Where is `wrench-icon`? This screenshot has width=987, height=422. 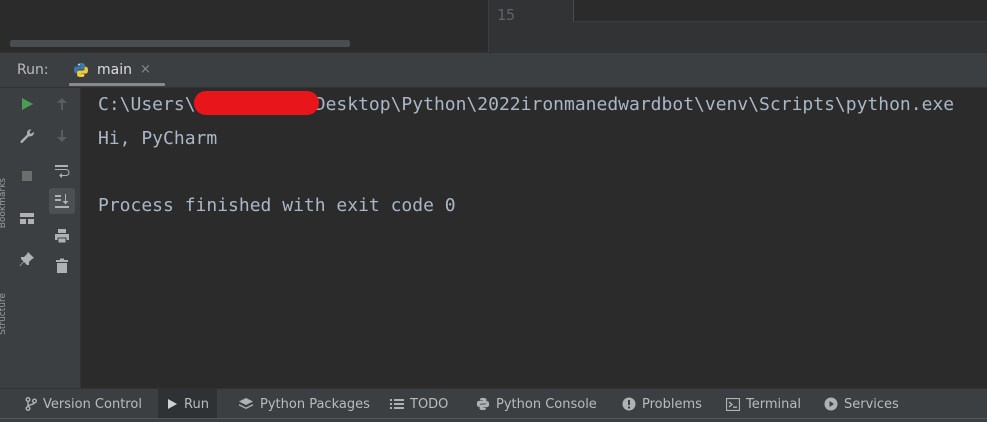 wrench-icon is located at coordinates (27, 136).